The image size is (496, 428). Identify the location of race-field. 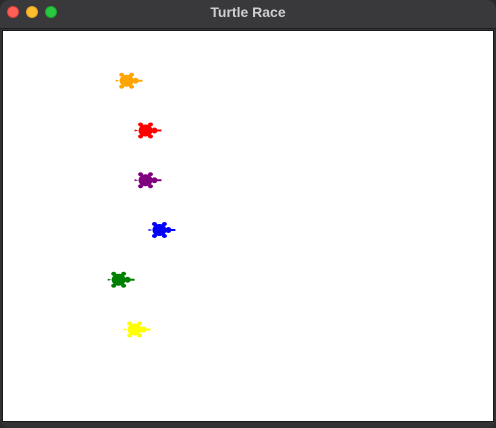
(141, 205).